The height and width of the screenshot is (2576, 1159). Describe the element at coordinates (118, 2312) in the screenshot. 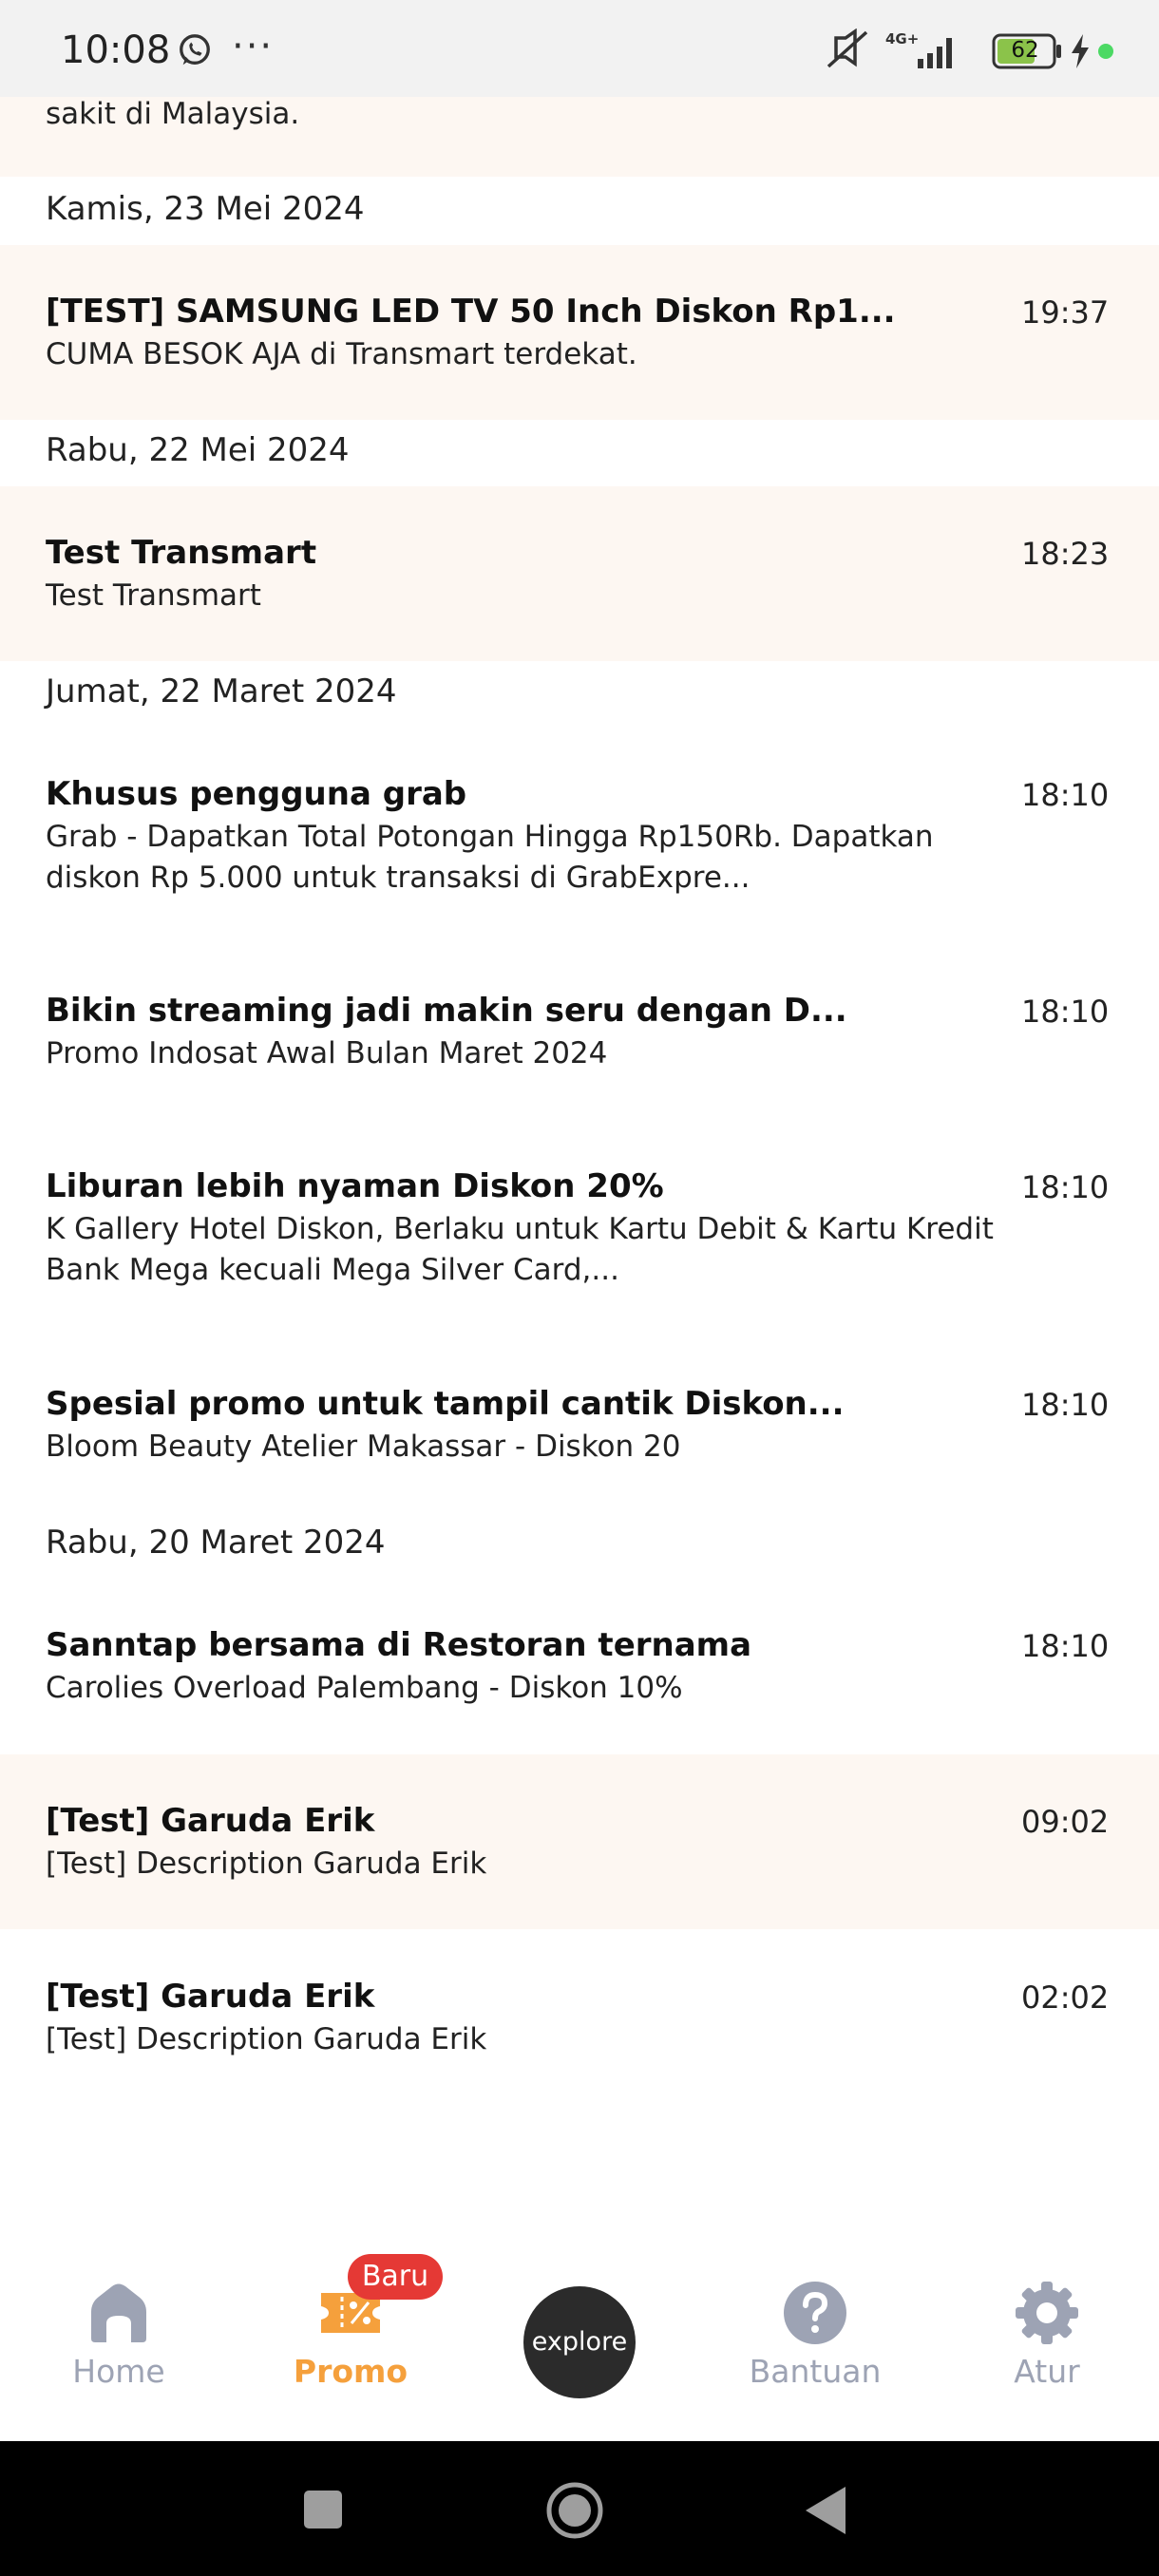

I see `home-icon` at that location.